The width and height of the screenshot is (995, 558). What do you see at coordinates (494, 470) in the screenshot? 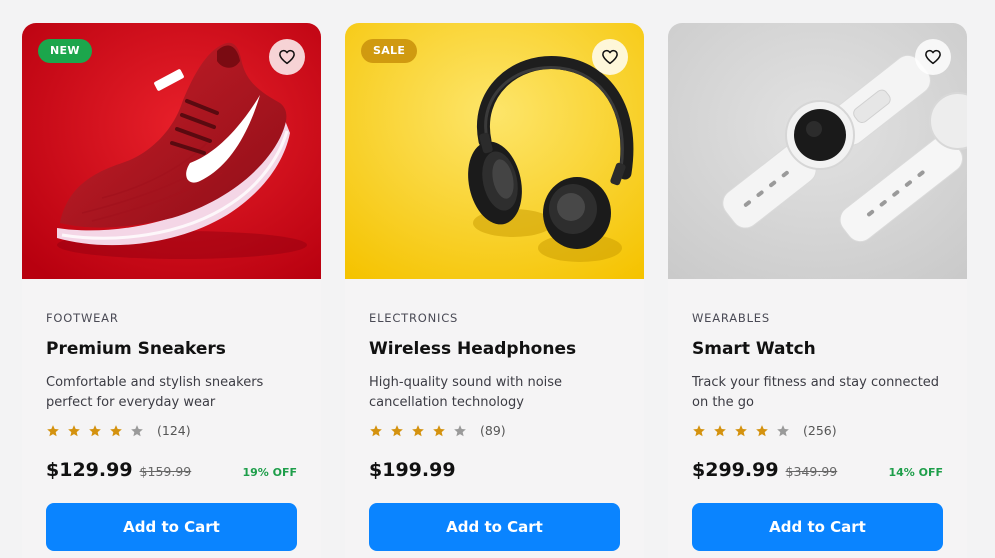
I see `price-row: $199.99` at bounding box center [494, 470].